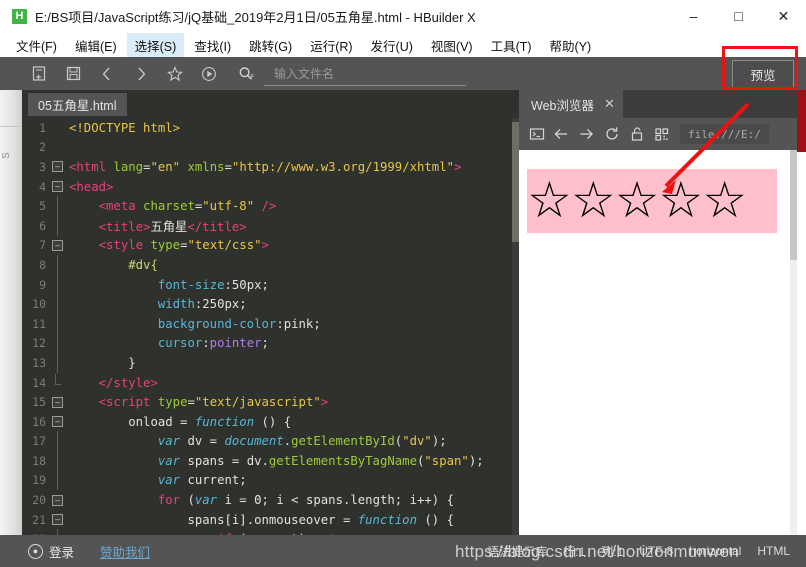 This screenshot has height=567, width=806. Describe the element at coordinates (267, 304) in the screenshot. I see `code-line: 10 width:250px;` at that location.